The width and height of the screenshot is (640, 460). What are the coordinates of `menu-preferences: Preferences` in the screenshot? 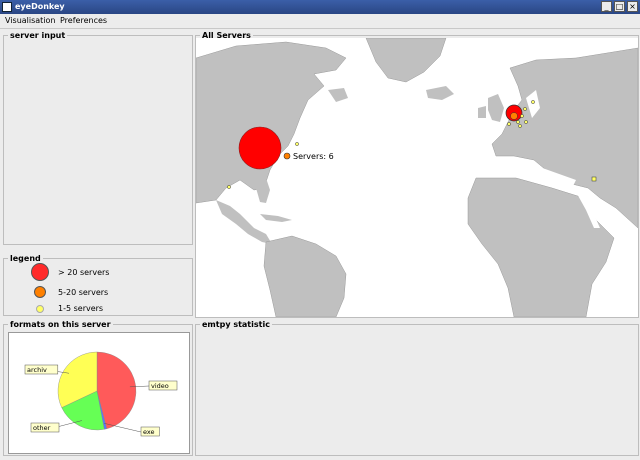 It's located at (83, 20).